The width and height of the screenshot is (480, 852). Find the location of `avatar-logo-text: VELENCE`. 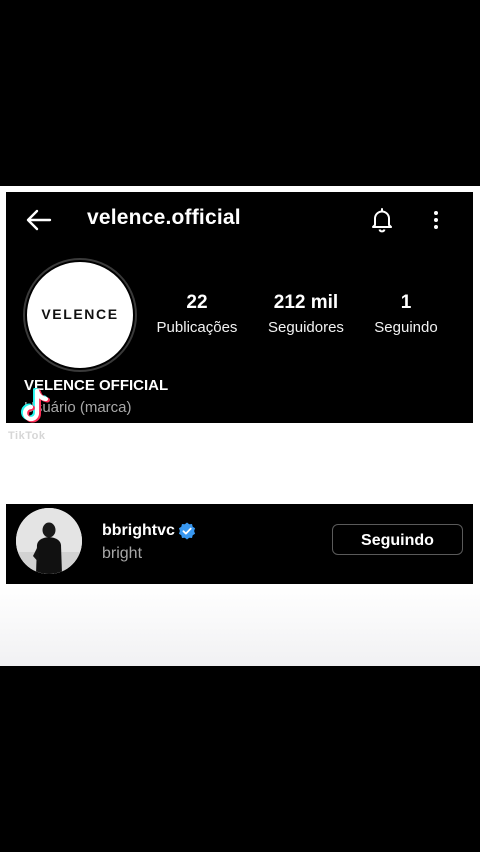

avatar-logo-text: VELENCE is located at coordinates (80, 314).